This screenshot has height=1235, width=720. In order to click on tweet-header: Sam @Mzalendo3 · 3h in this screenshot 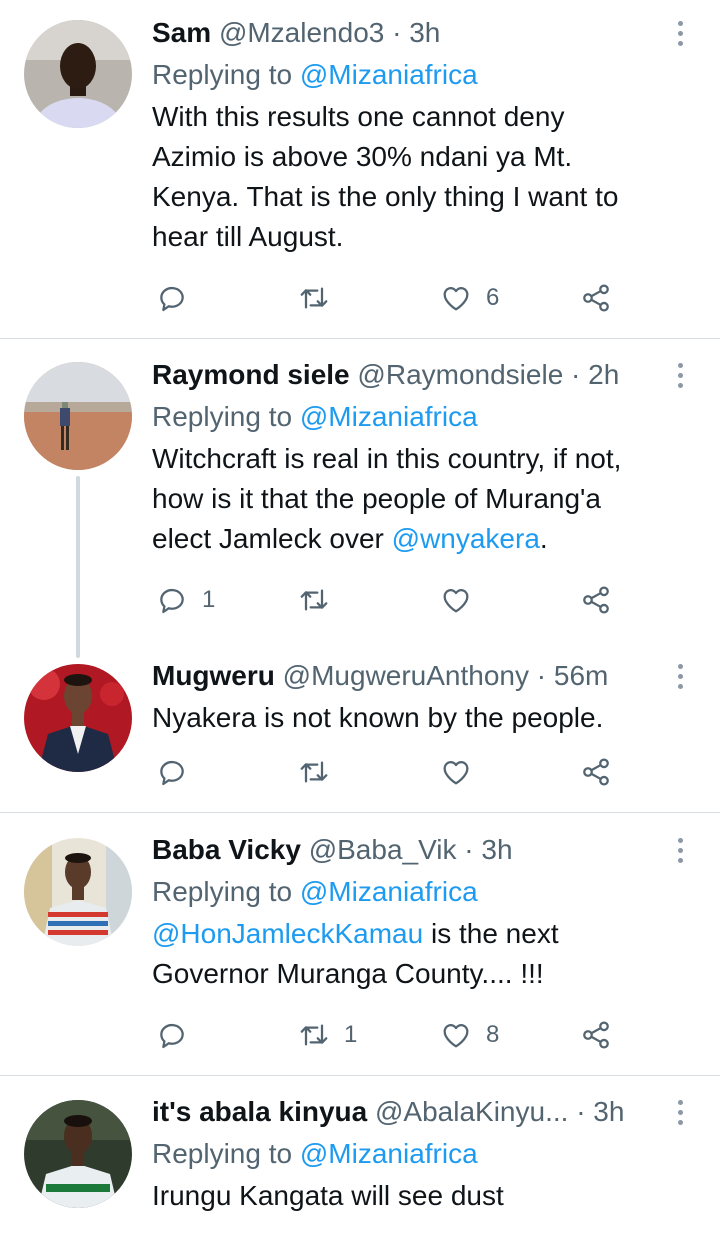, I will do `click(412, 33)`.